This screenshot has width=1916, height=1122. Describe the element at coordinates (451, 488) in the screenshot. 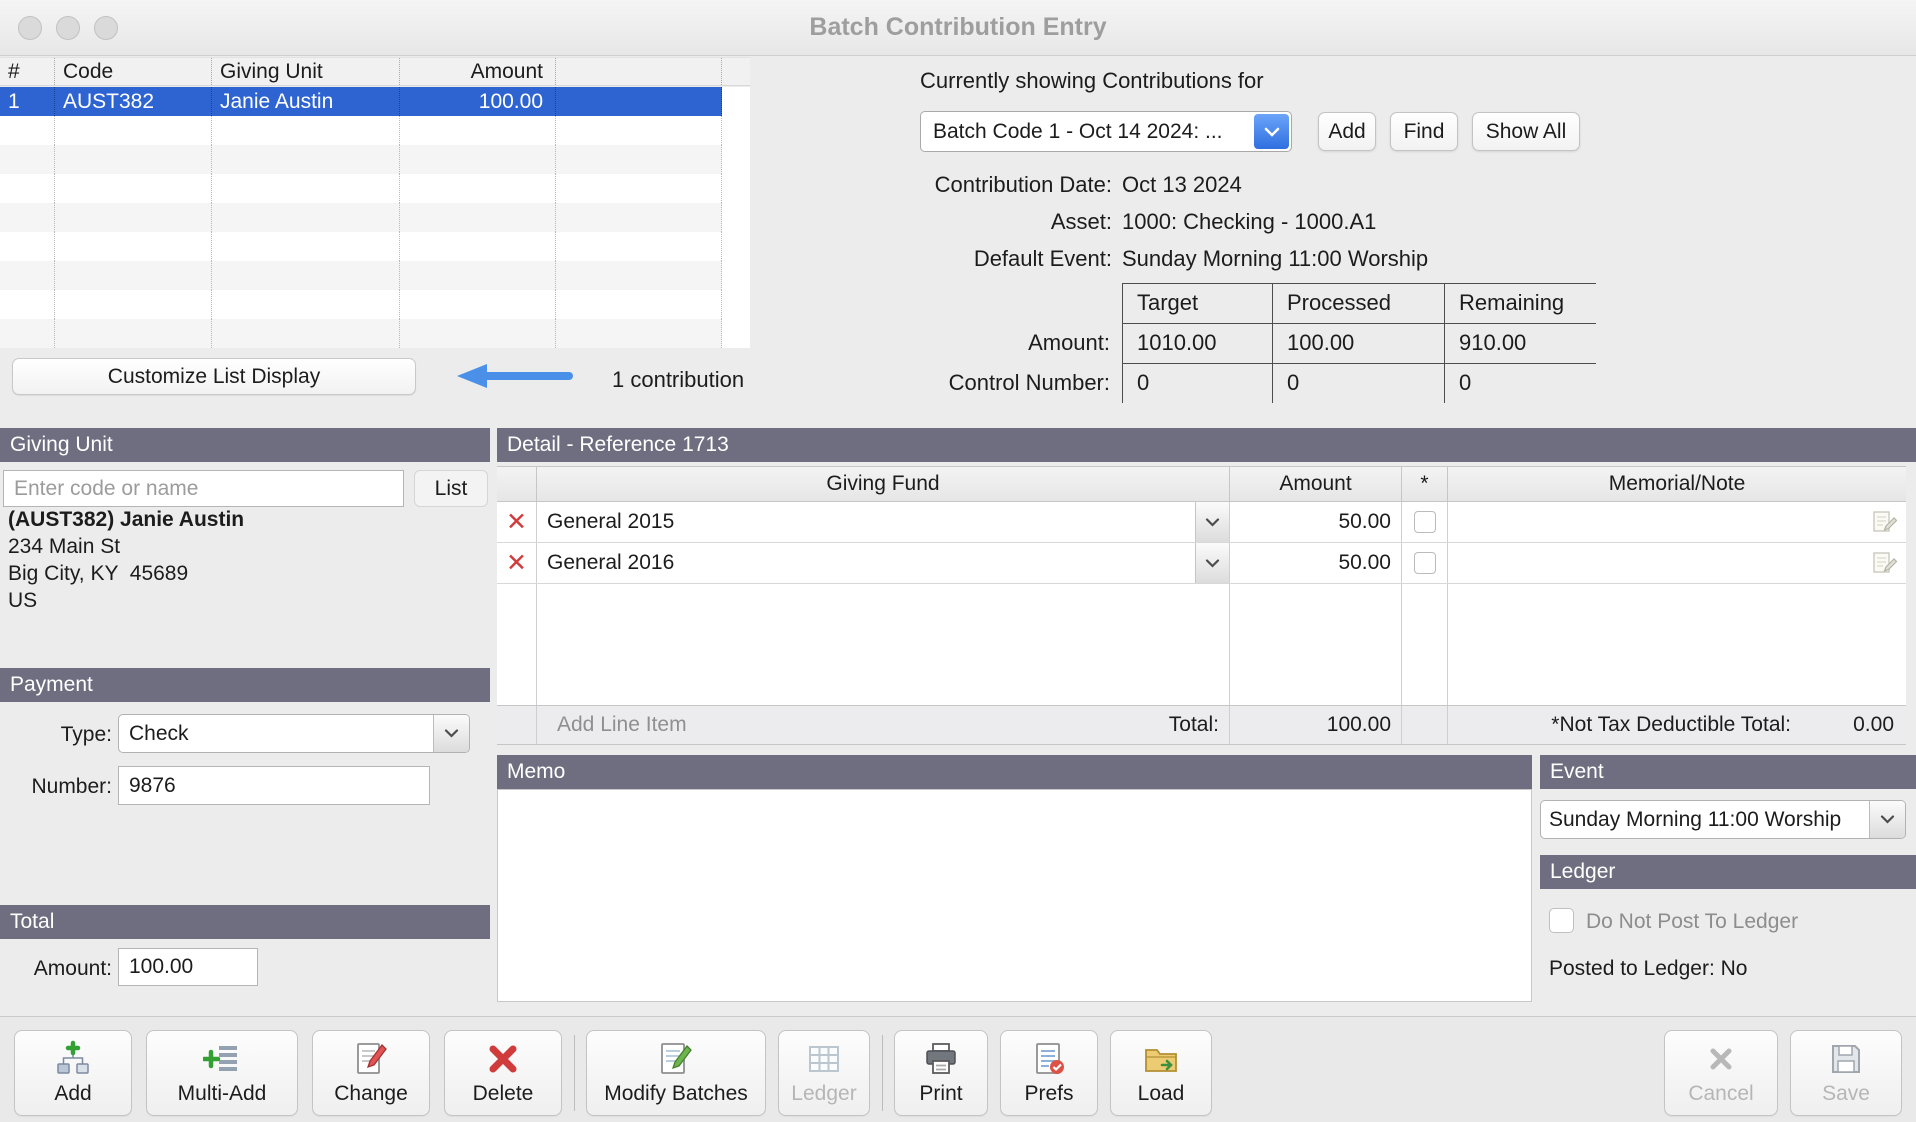

I see `giving-unit-list-button: List` at that location.